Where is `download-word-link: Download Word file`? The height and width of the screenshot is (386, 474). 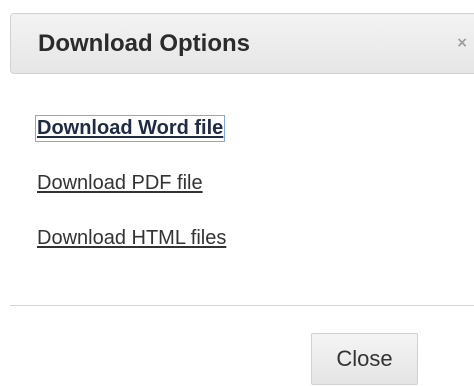 download-word-link: Download Word file is located at coordinates (130, 128).